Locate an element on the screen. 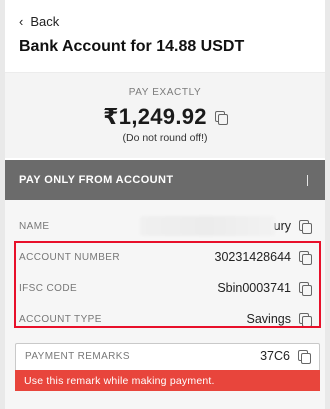 This screenshot has height=409, width=330. redacted-name-blur is located at coordinates (207, 226).